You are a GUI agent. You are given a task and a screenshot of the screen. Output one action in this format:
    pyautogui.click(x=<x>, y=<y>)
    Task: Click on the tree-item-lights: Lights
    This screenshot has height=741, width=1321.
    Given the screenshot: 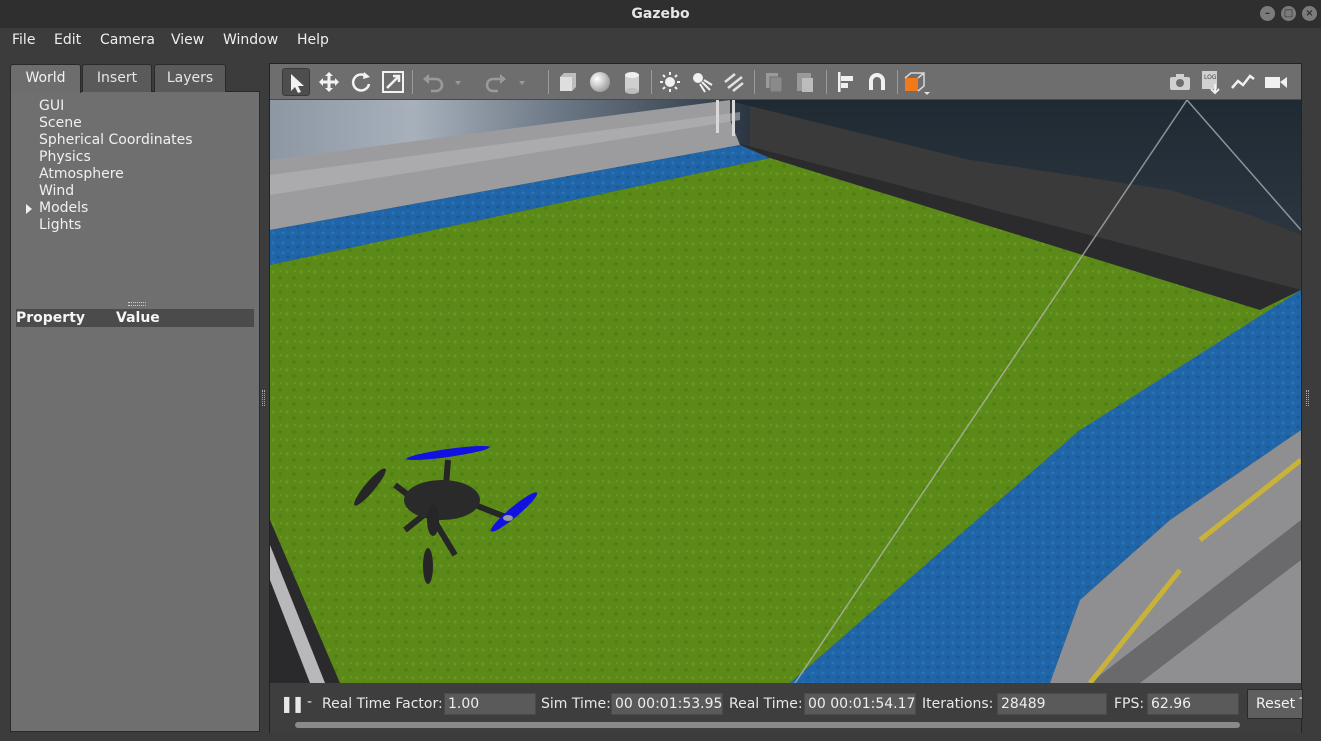 What is the action you would take?
    pyautogui.click(x=60, y=225)
    